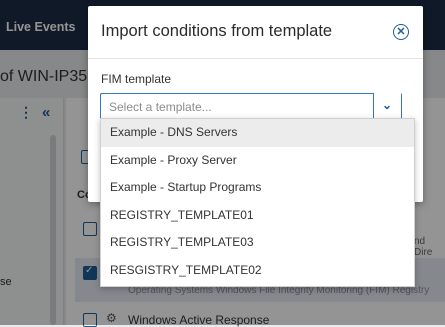  What do you see at coordinates (387, 105) in the screenshot?
I see `chevron-down-icon: ⌄` at bounding box center [387, 105].